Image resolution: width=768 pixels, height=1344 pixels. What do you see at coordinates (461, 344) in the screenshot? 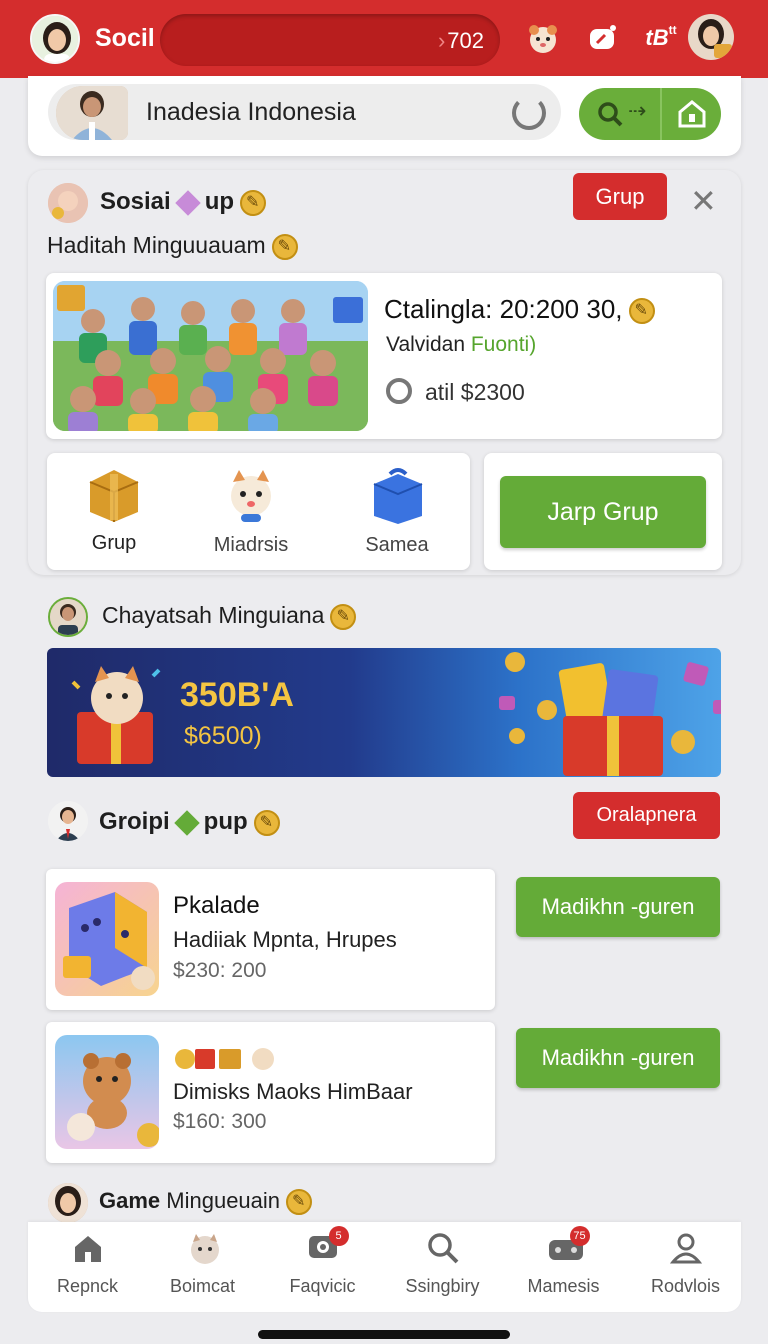
I see `feature-subtitle: Valvidan Fuonti)` at bounding box center [461, 344].